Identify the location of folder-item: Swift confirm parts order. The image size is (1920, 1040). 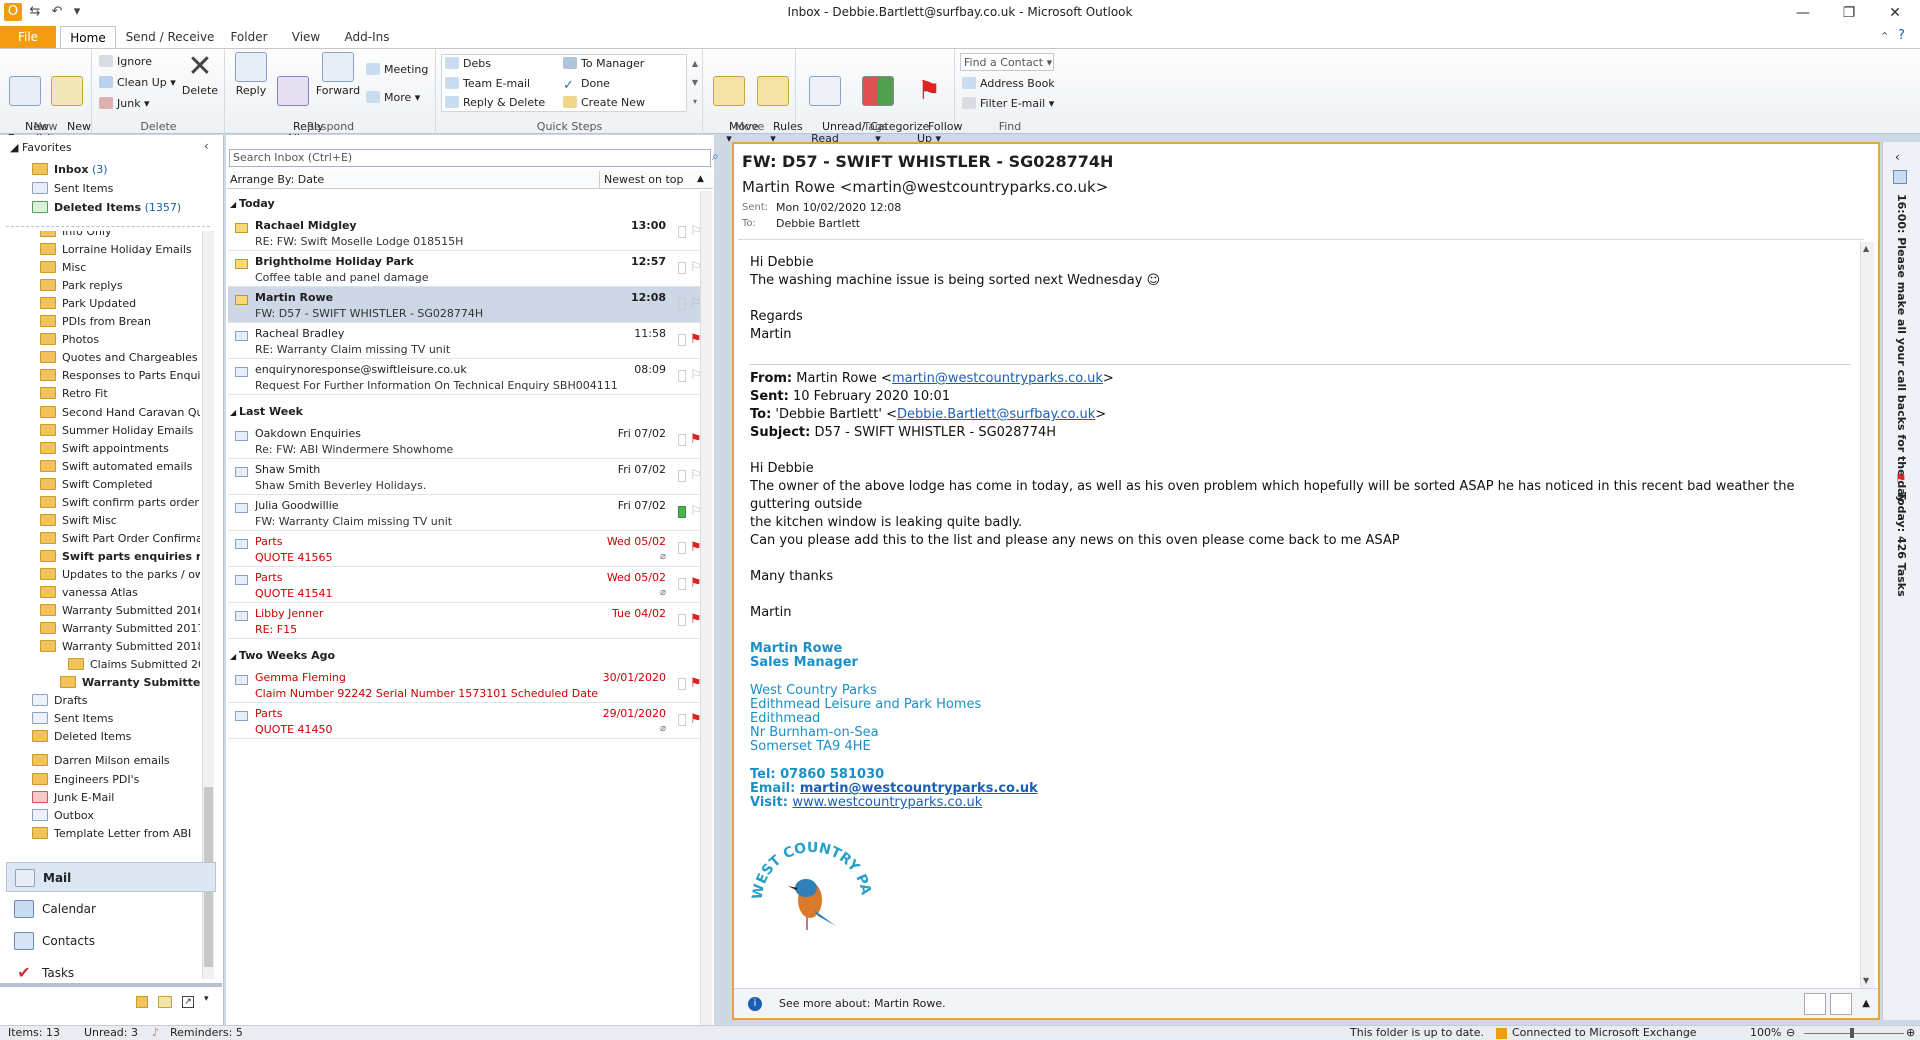
(120, 503).